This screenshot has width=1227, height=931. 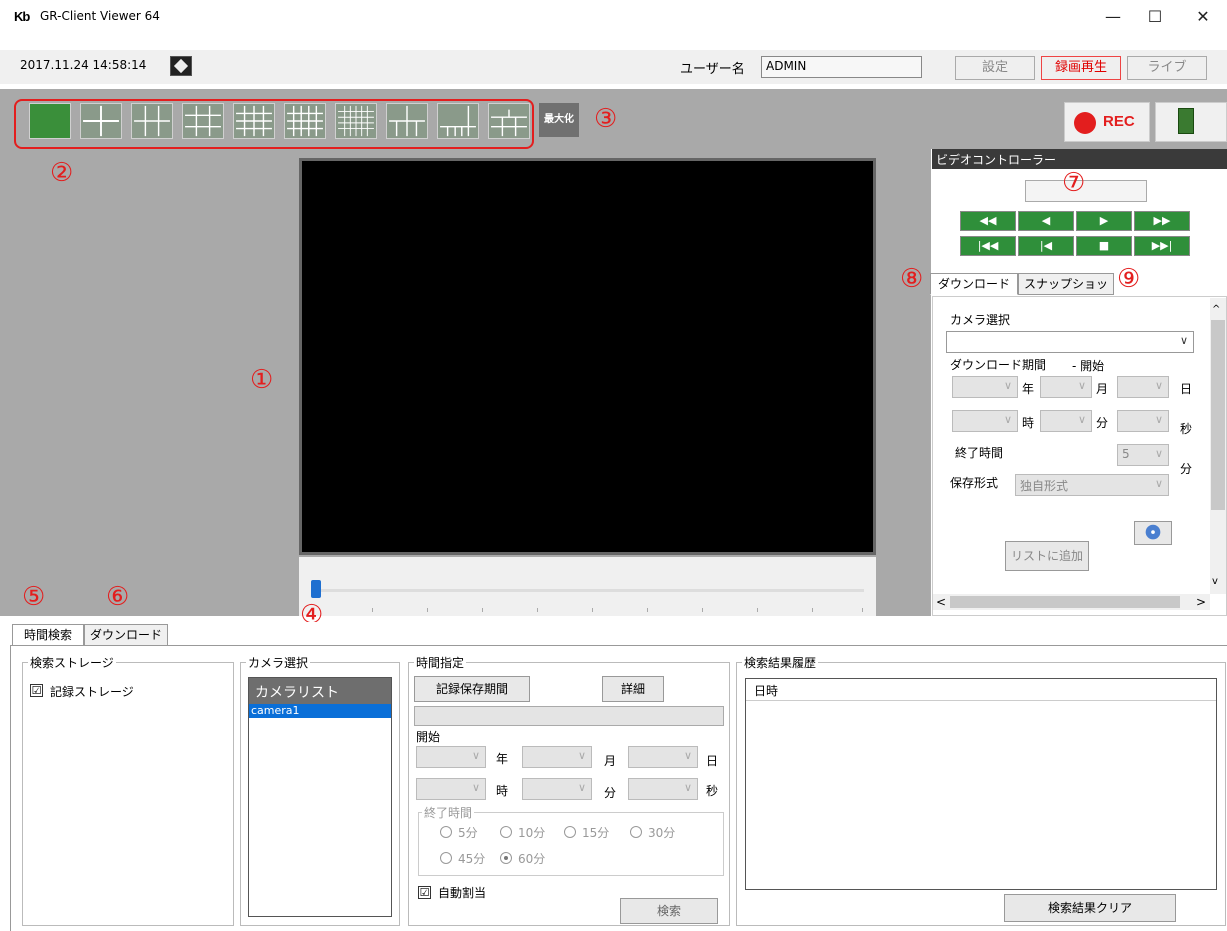 What do you see at coordinates (1065, 602) in the screenshot?
I see `horizontal-scroll-thumb` at bounding box center [1065, 602].